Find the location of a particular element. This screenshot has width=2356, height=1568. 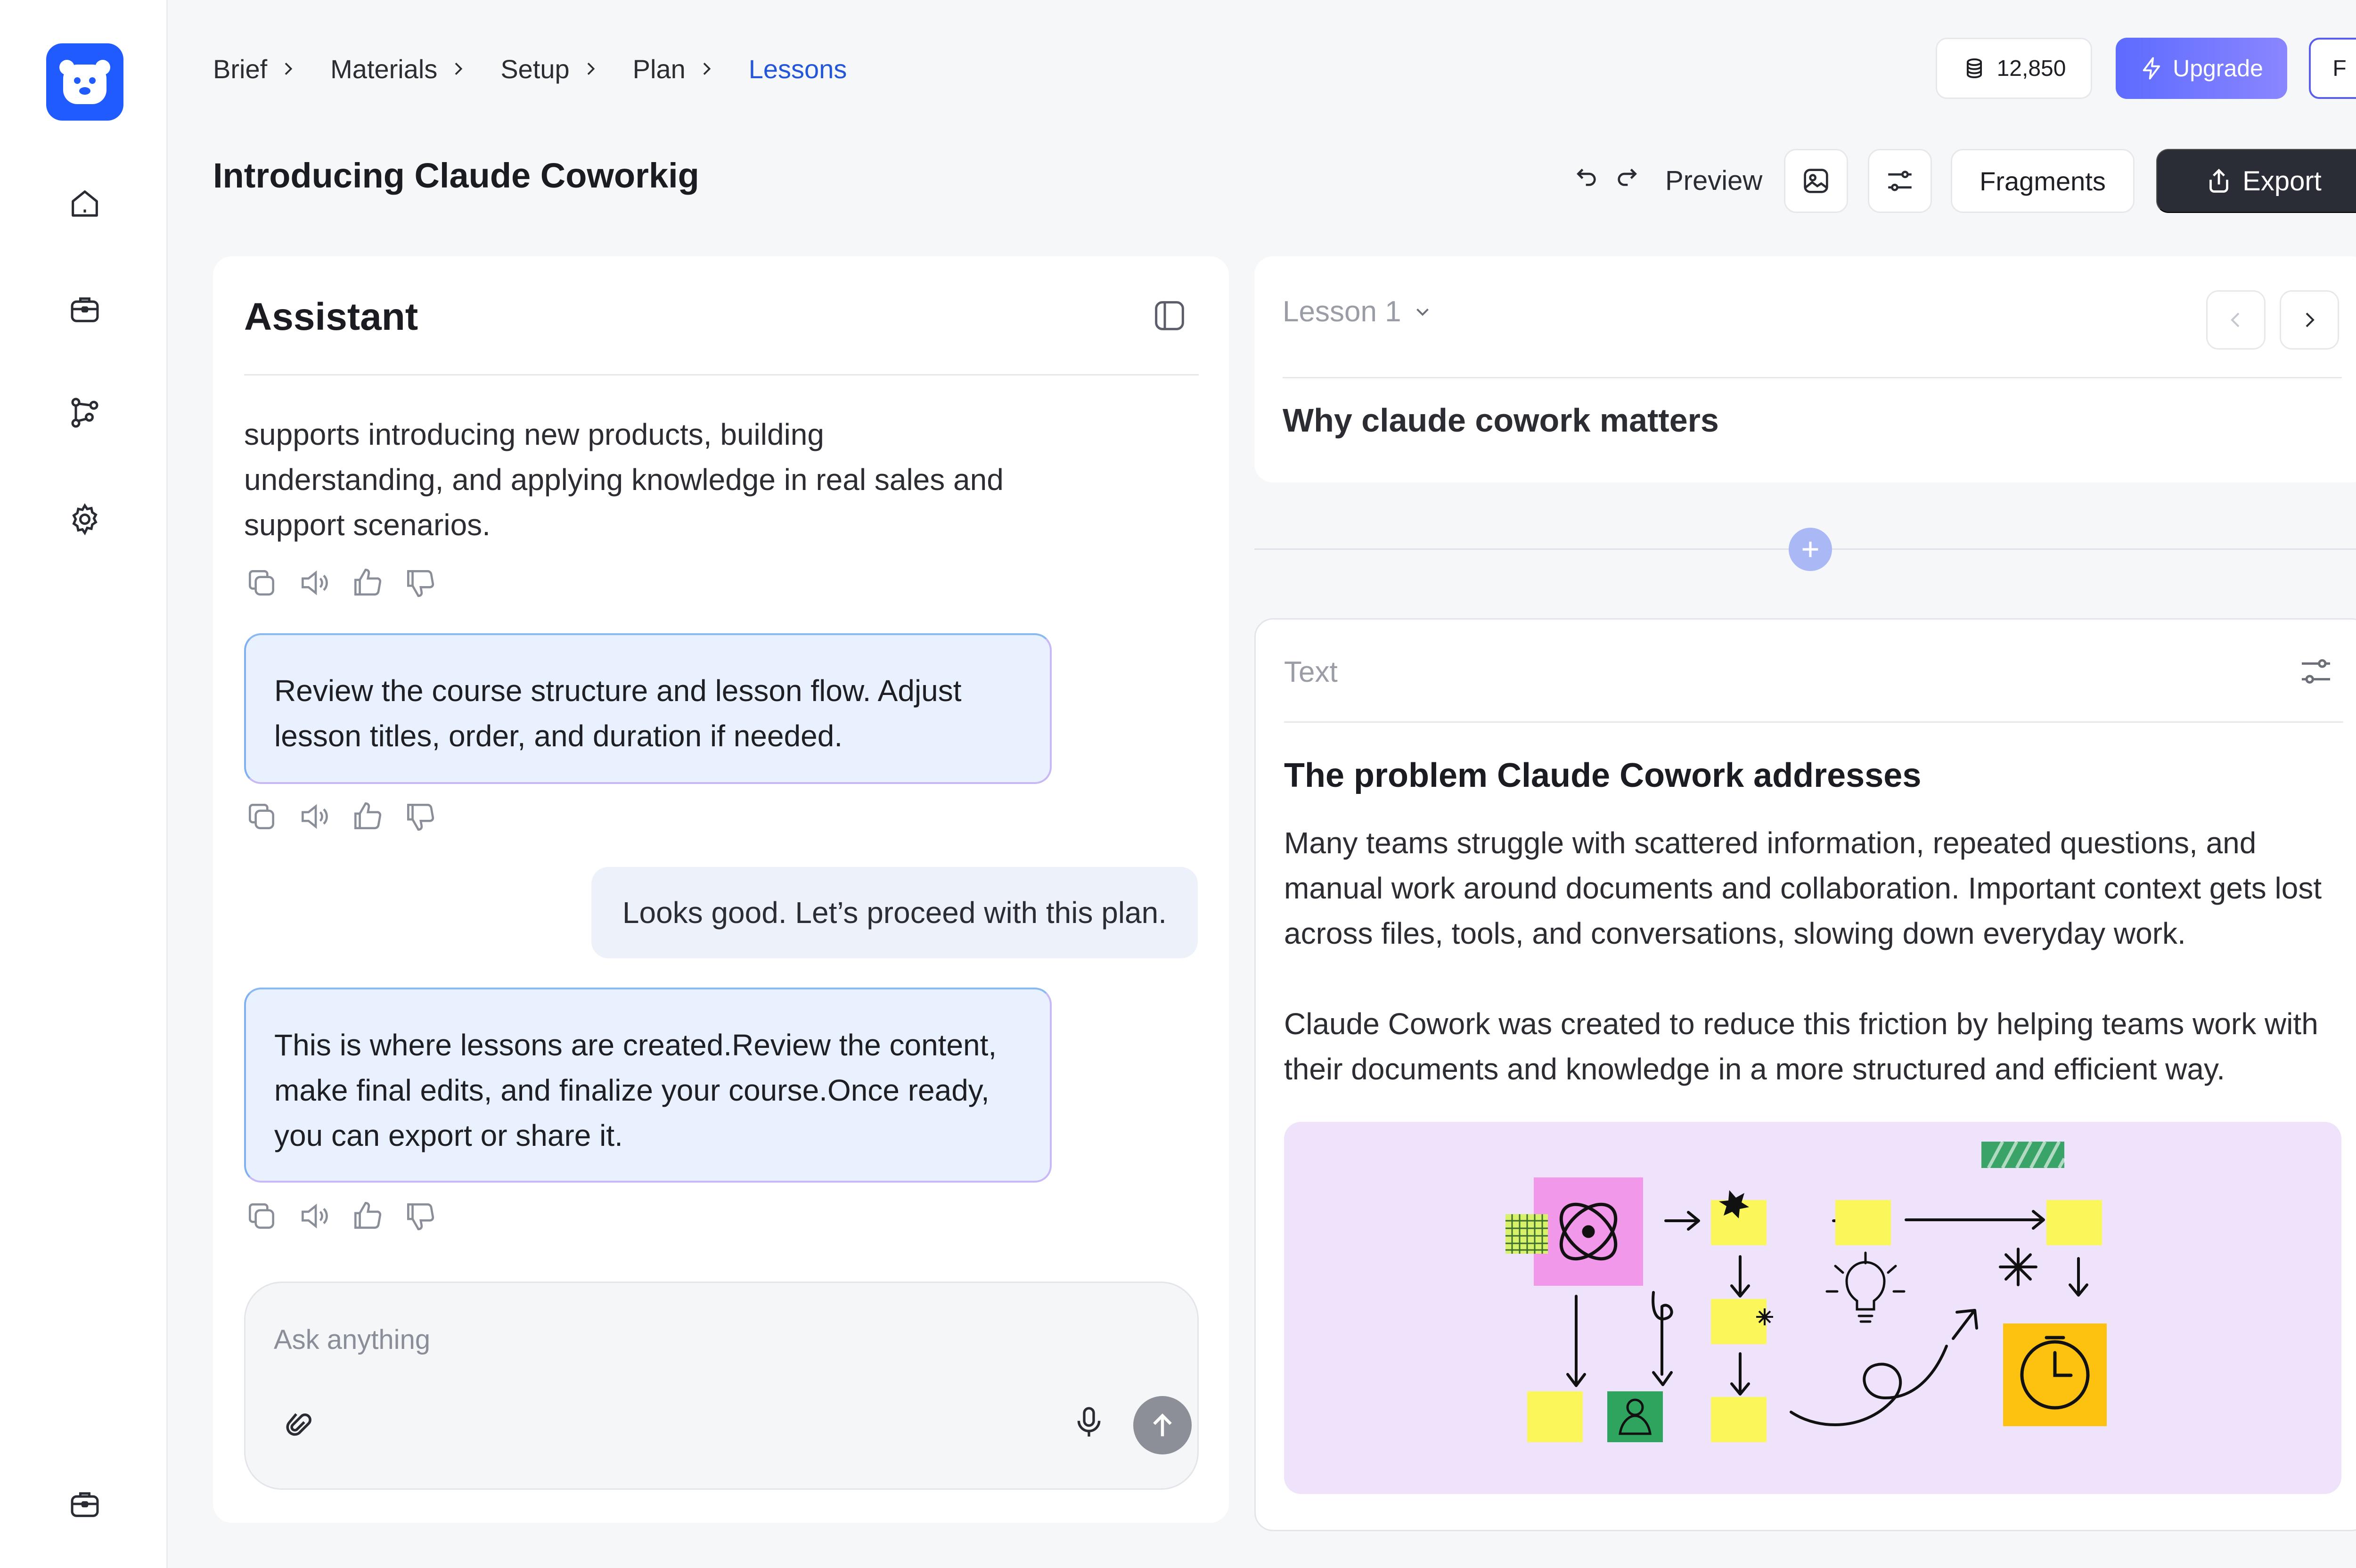

breadcrumb-item-materials: Materials is located at coordinates (415, 69).